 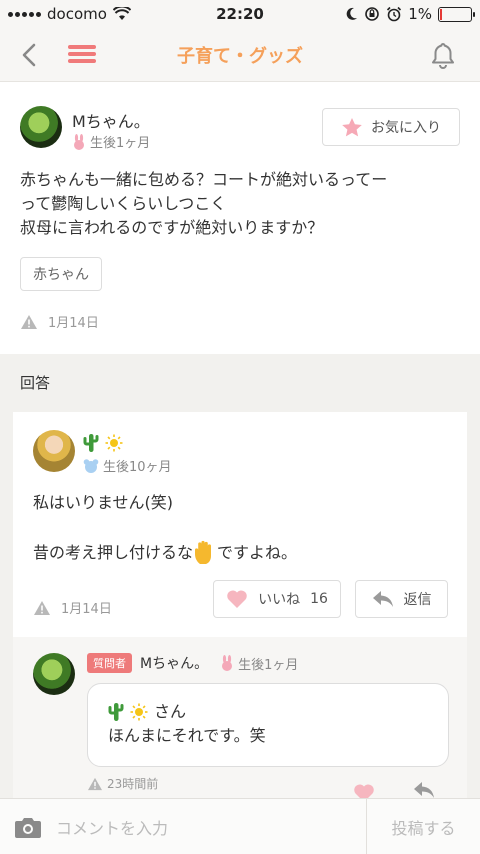 I want to click on favorite-label: お気に入り, so click(x=406, y=128).